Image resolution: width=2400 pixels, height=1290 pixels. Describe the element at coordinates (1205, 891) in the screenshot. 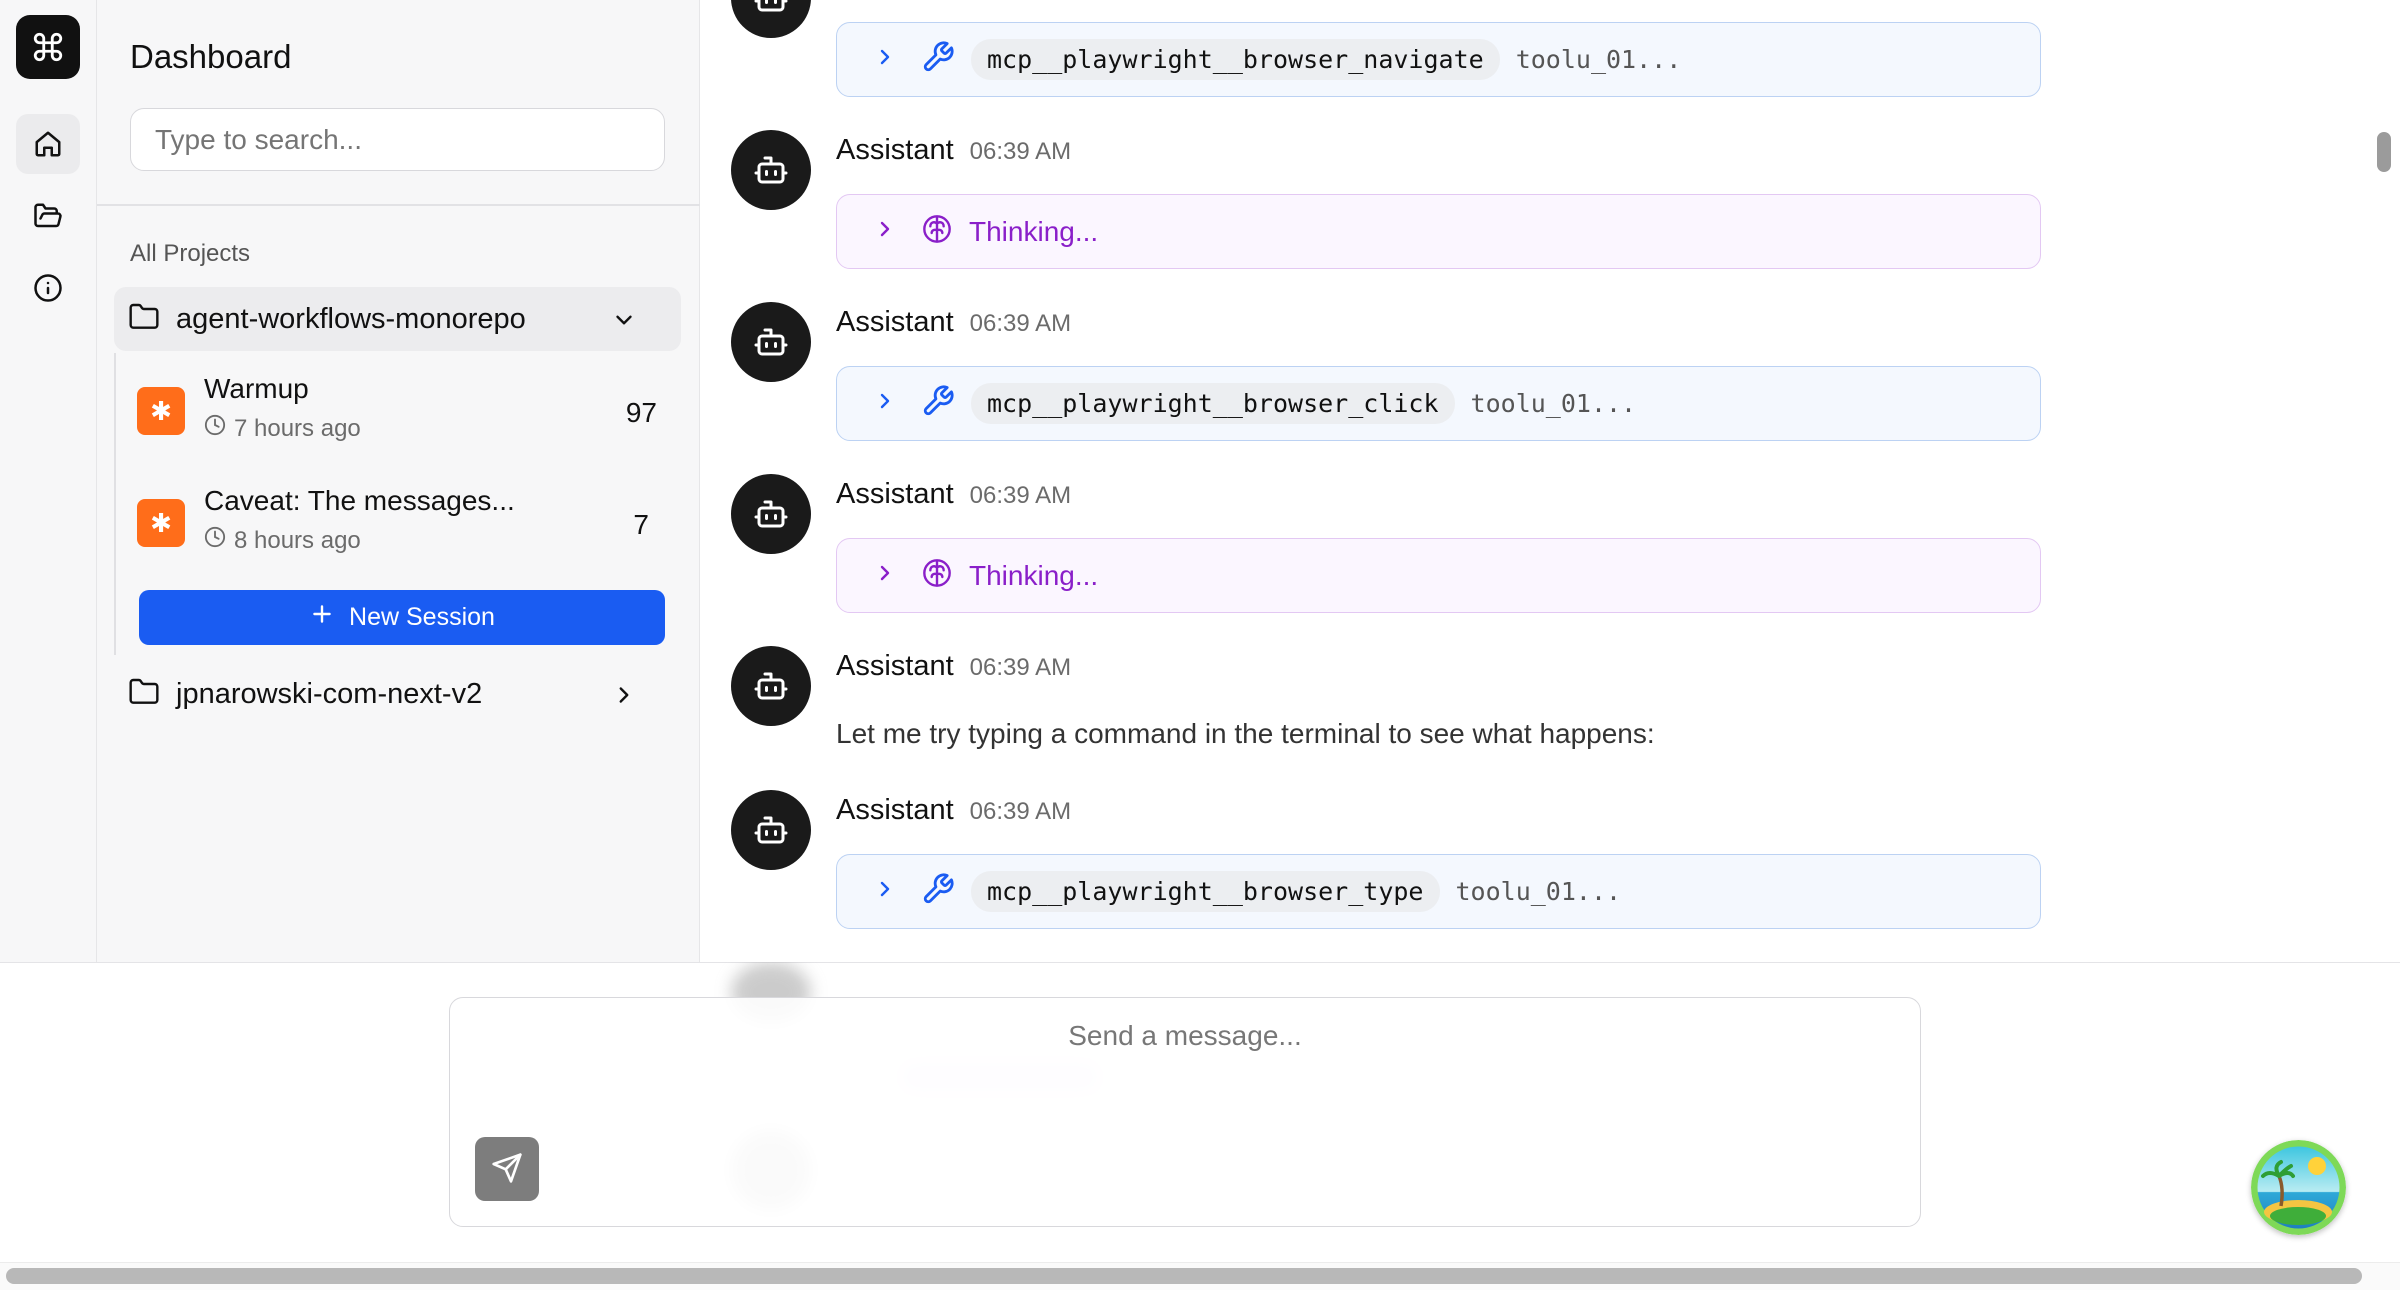

I see `tool-name: mcp__playwright__browser_type` at that location.